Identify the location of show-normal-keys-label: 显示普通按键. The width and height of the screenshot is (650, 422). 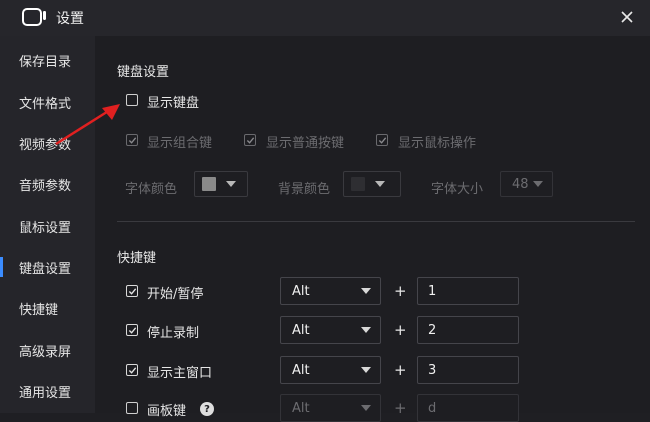
(305, 143).